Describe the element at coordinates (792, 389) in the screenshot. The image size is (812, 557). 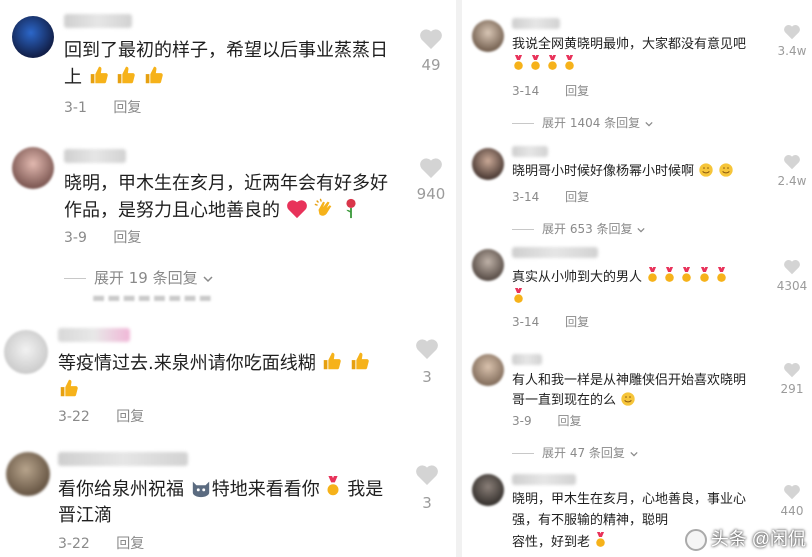
I see `like-count: 291` at that location.